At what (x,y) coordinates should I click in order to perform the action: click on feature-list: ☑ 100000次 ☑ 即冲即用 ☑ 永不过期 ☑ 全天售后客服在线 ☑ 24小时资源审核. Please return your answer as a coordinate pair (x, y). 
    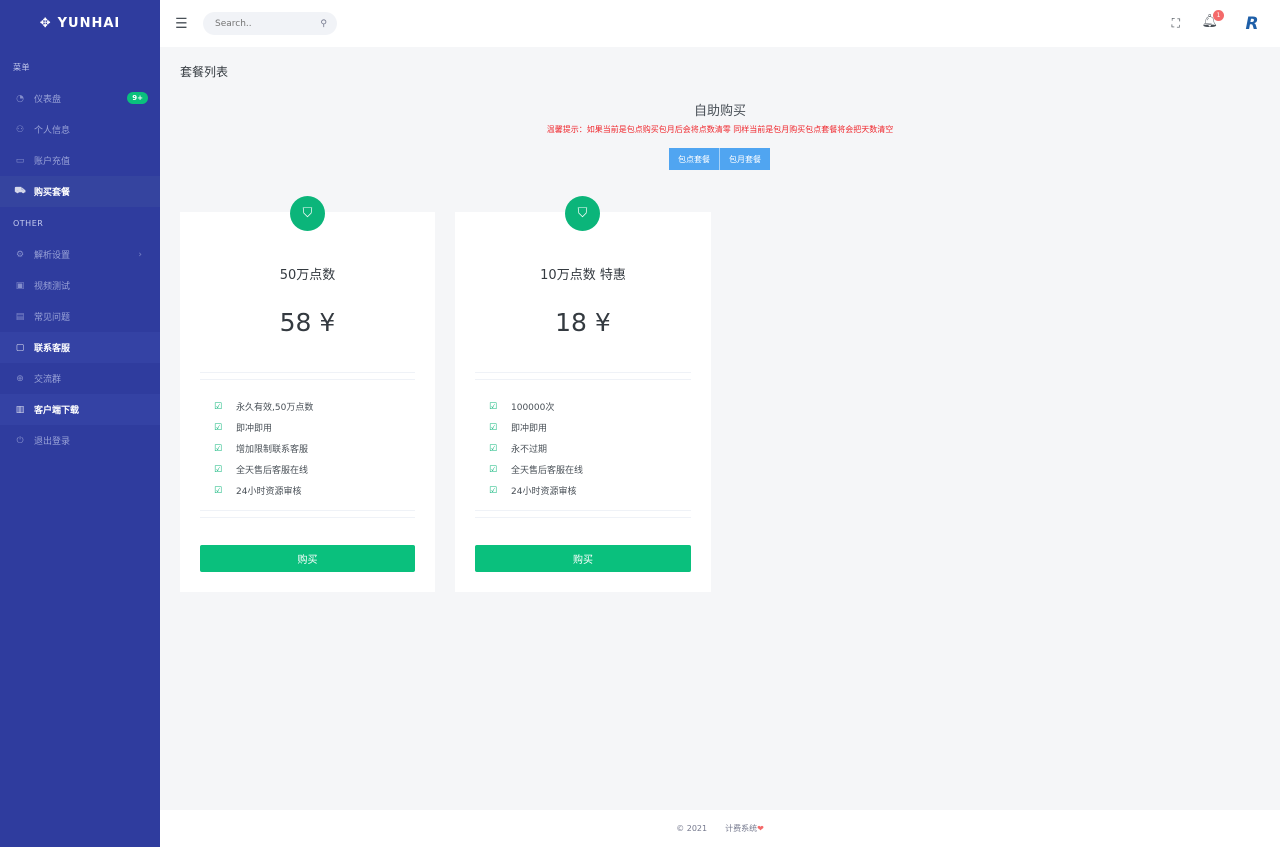
    Looking at the image, I should click on (536, 448).